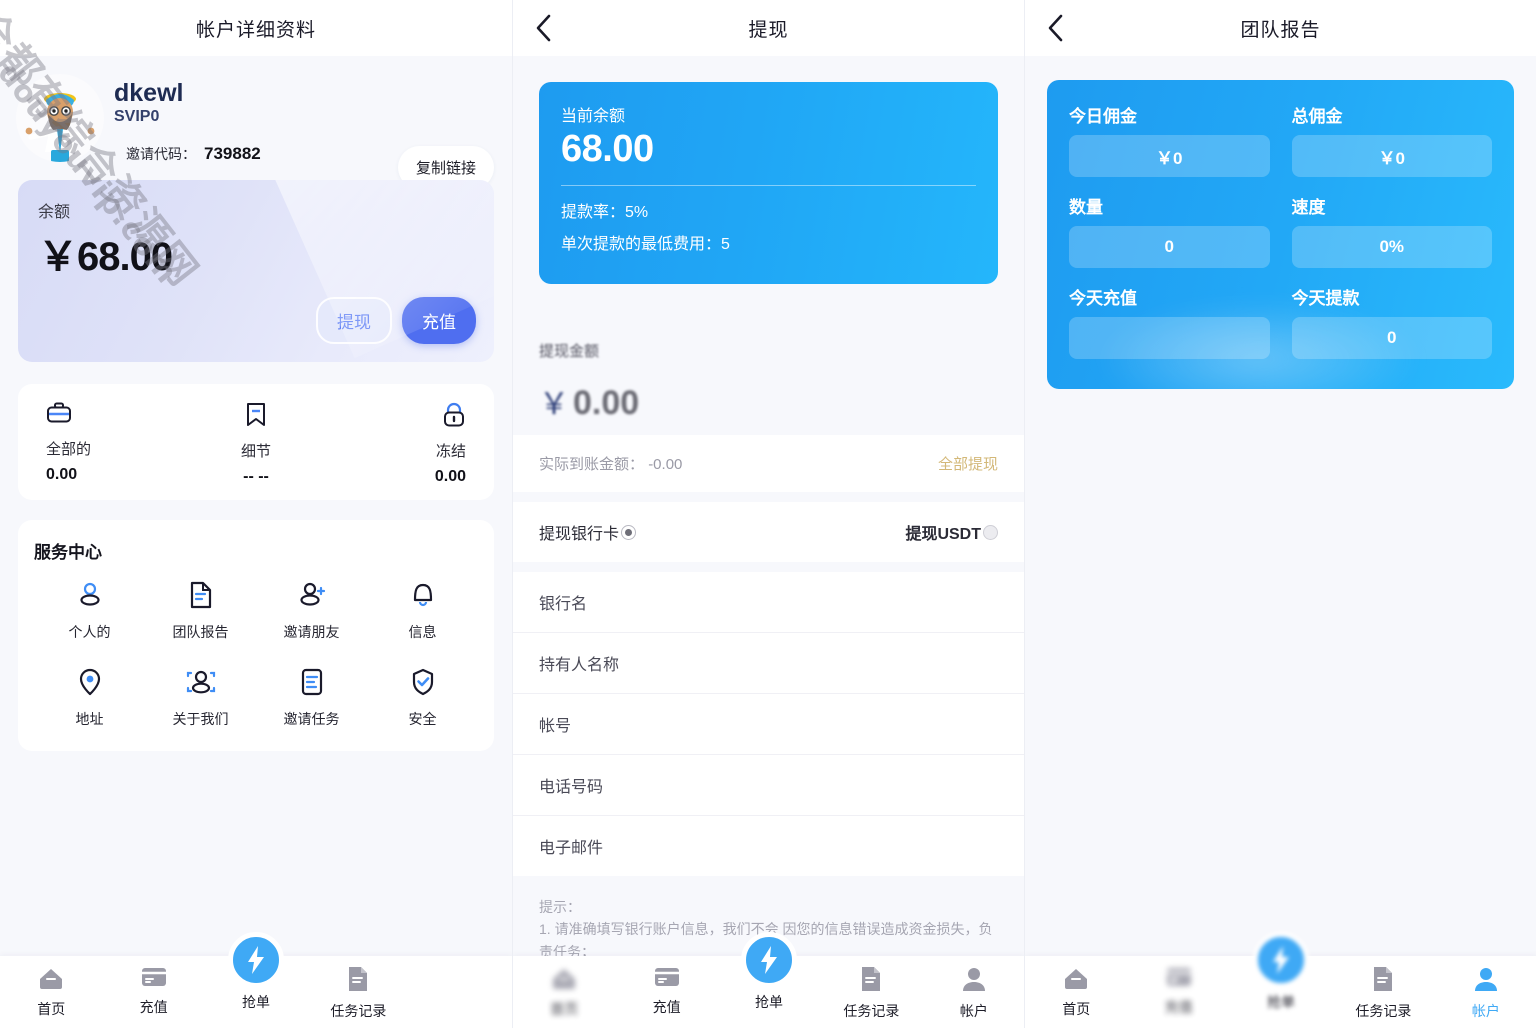 The height and width of the screenshot is (1028, 1536). Describe the element at coordinates (1391, 247) in the screenshot. I see `cell-value: 0%` at that location.